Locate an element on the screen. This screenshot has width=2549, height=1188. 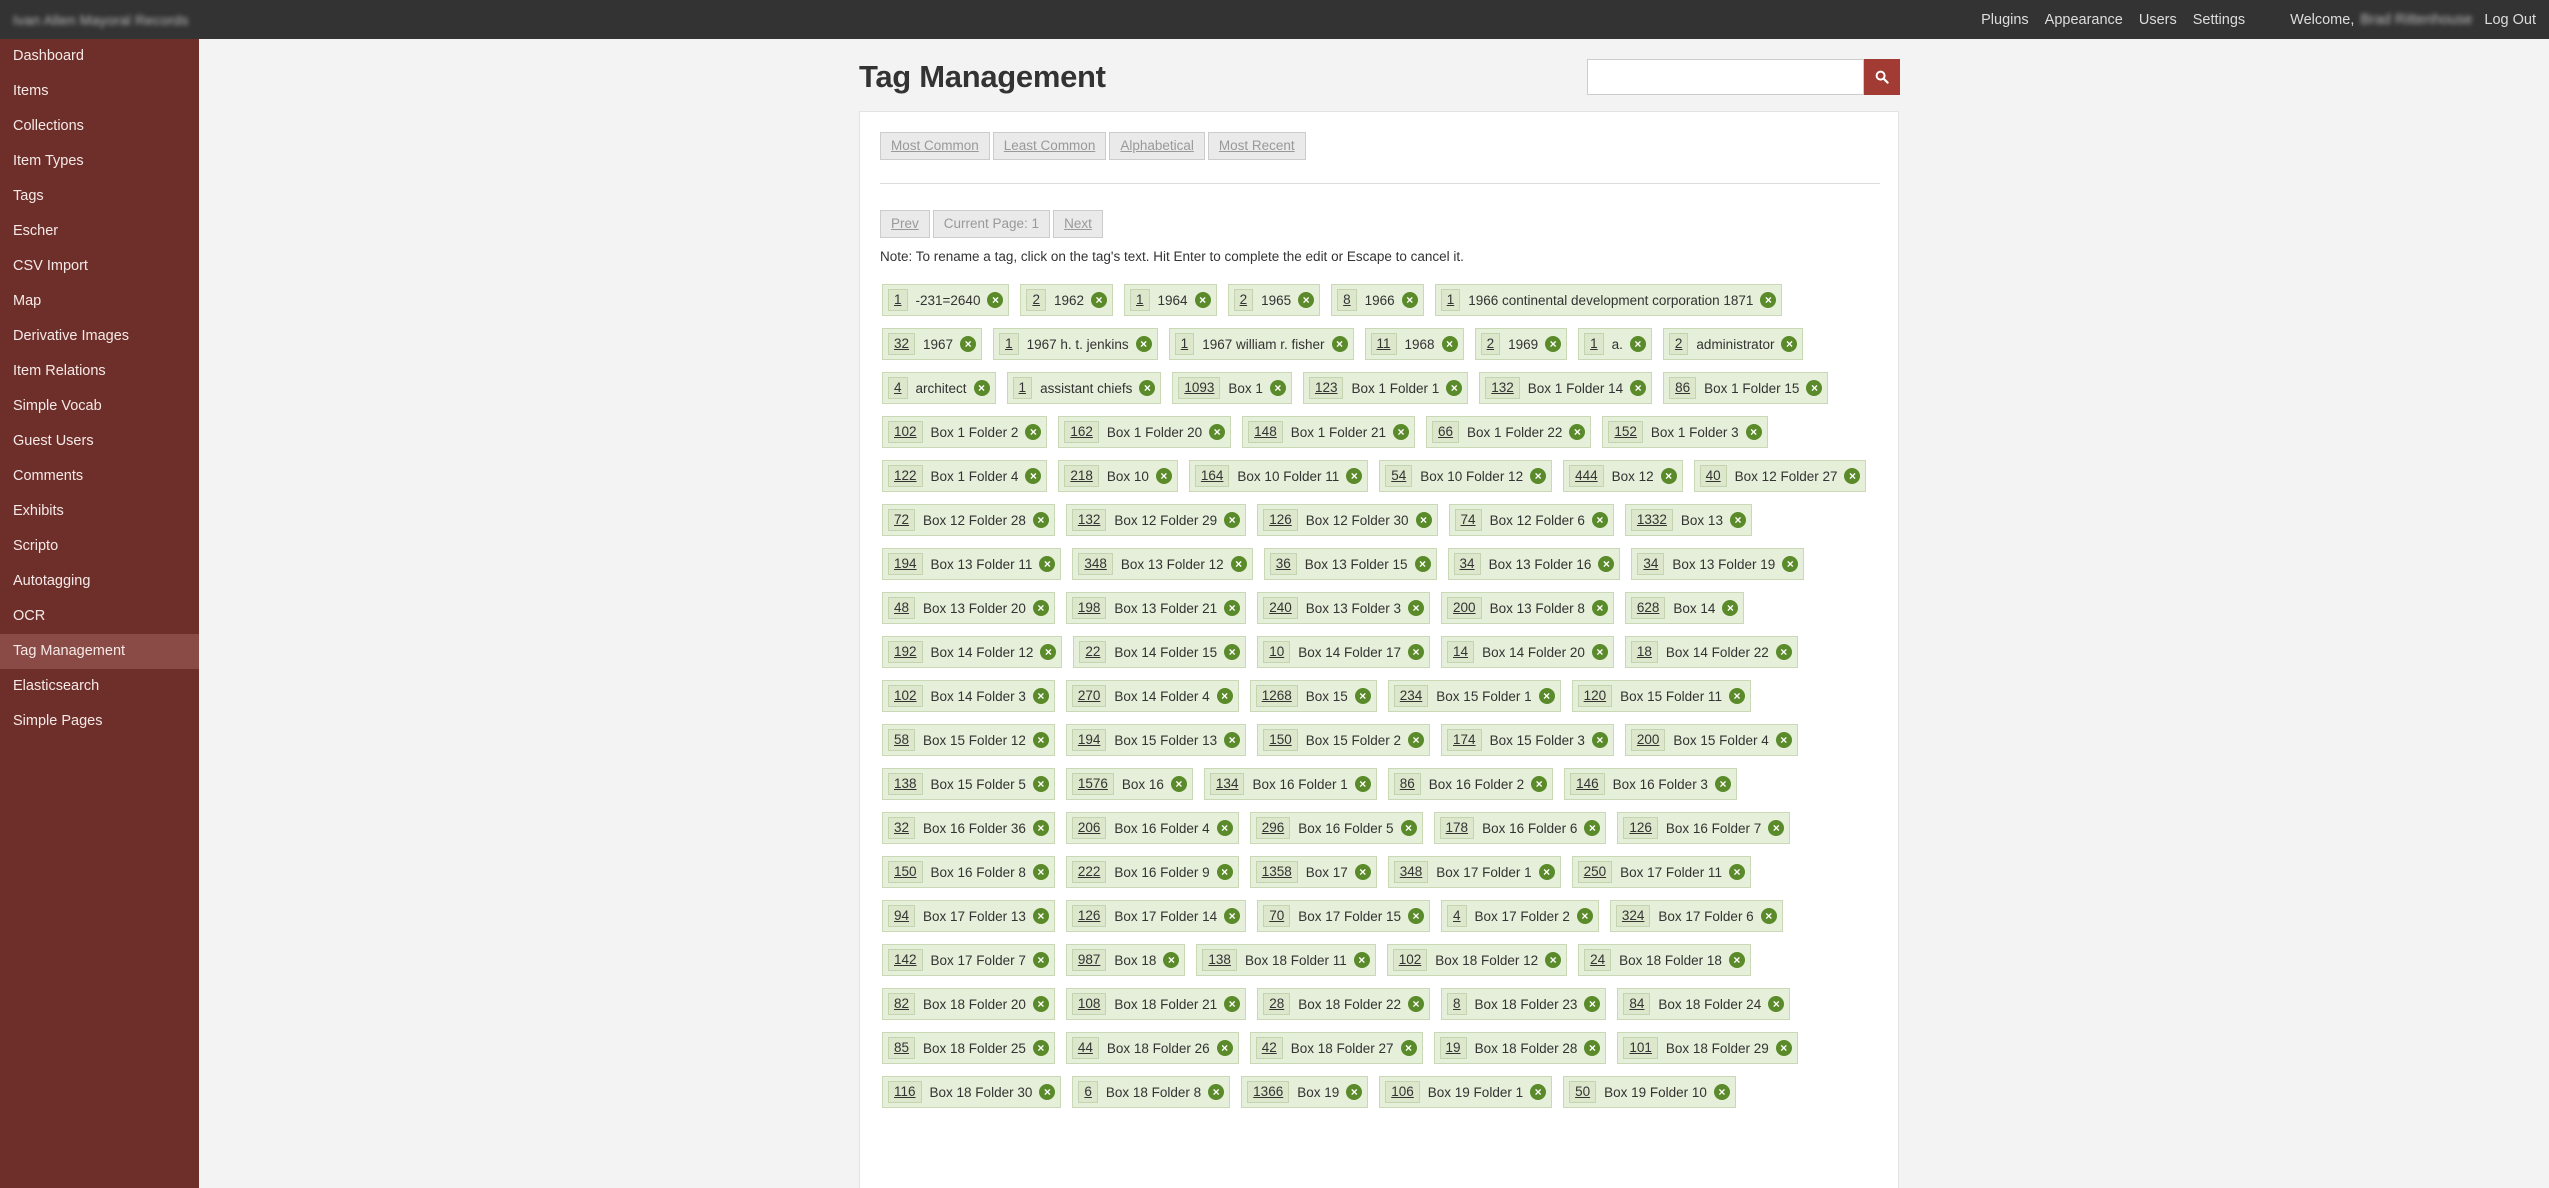
tag-name: Box 17 Folder 6 is located at coordinates (1705, 916).